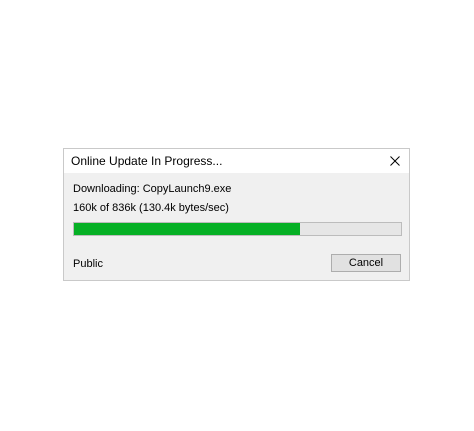  I want to click on close-x-icon, so click(395, 161).